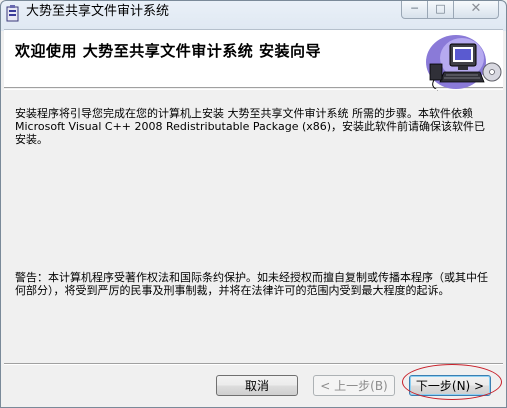 This screenshot has width=507, height=408. I want to click on cancel-button: 取消, so click(257, 385).